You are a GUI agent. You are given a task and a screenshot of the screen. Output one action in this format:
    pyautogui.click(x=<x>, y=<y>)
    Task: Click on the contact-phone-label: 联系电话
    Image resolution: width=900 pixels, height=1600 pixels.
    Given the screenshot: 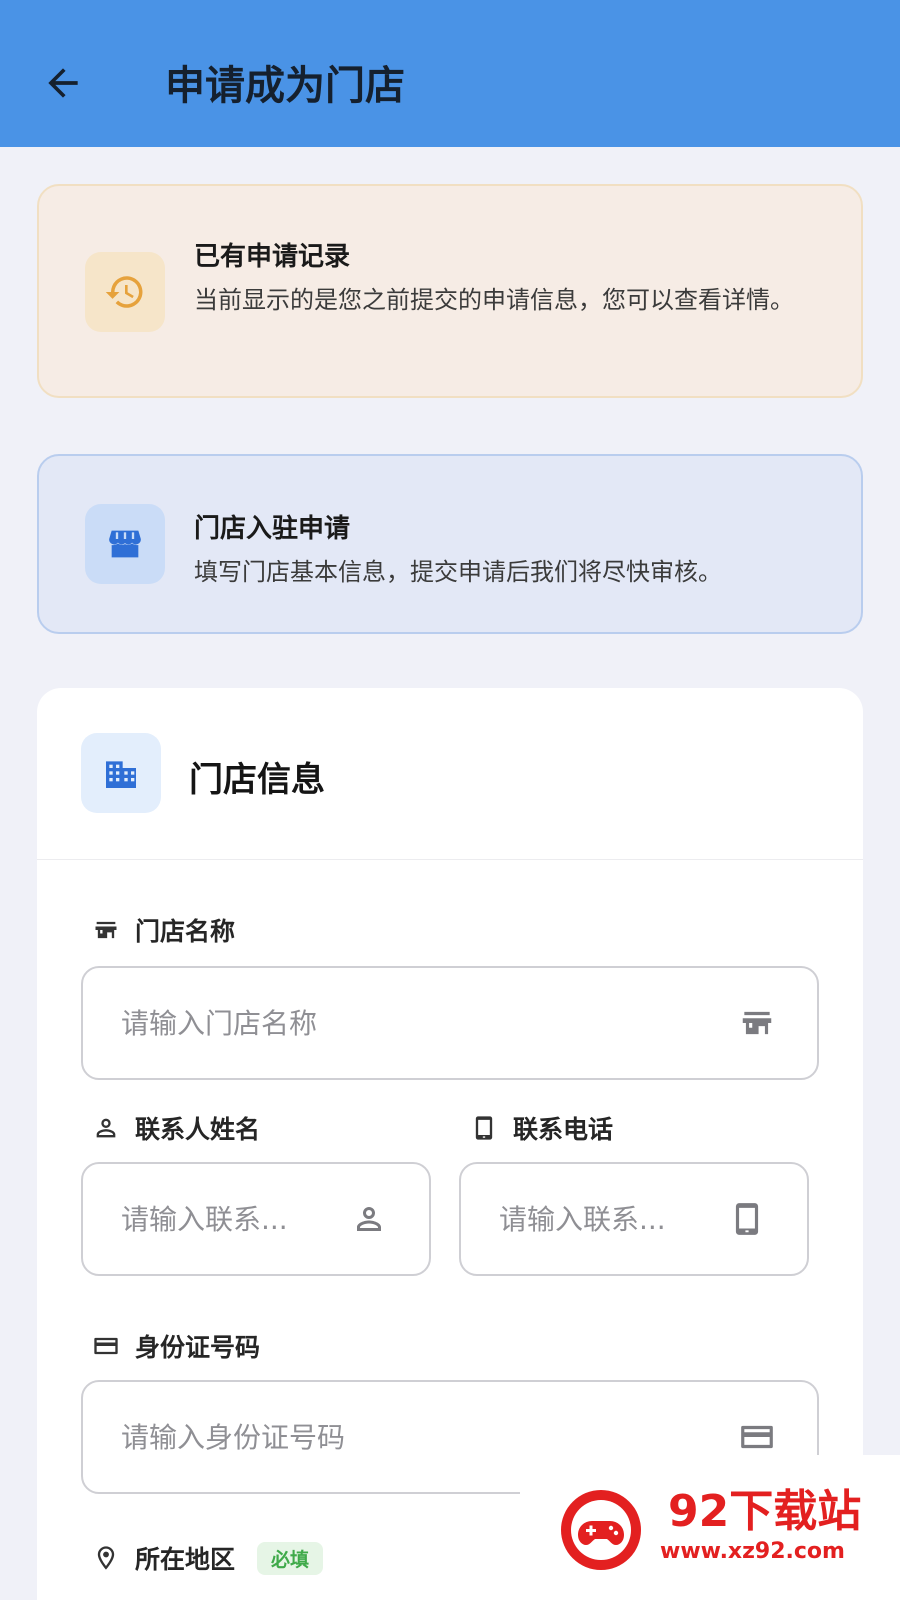 What is the action you would take?
    pyautogui.click(x=541, y=1128)
    